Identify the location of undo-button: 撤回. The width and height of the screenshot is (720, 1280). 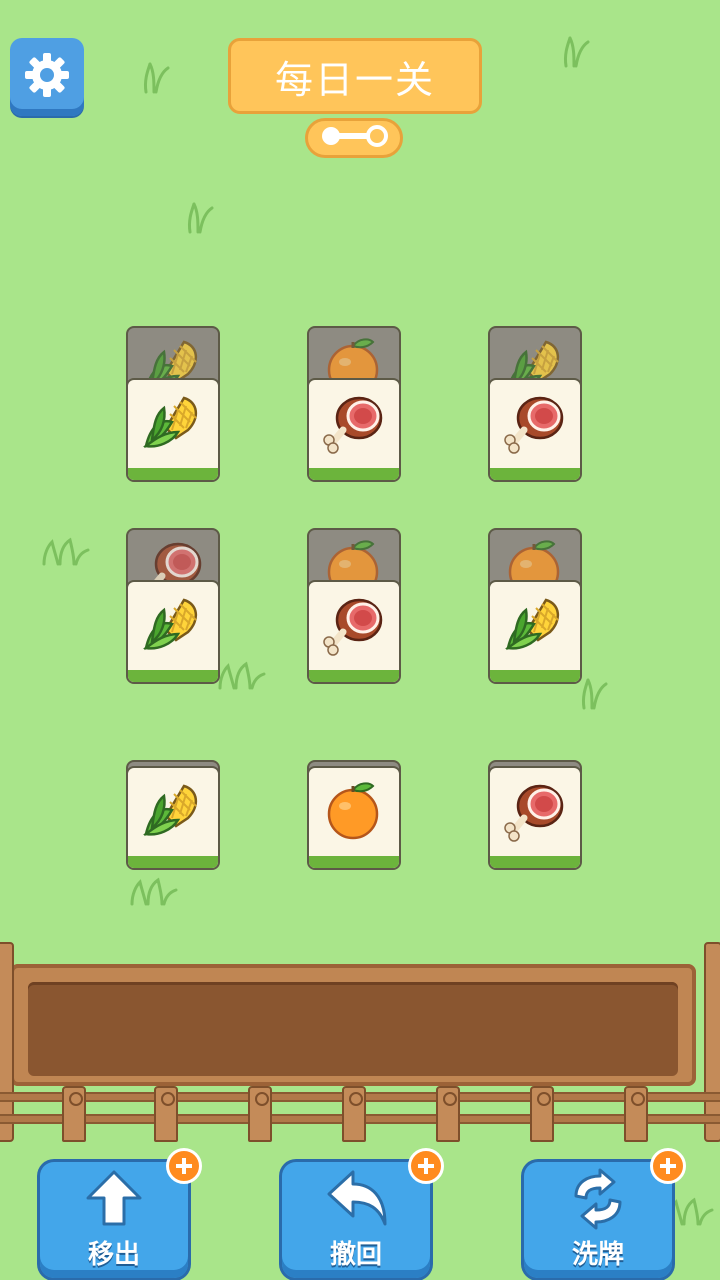
(363, 1213).